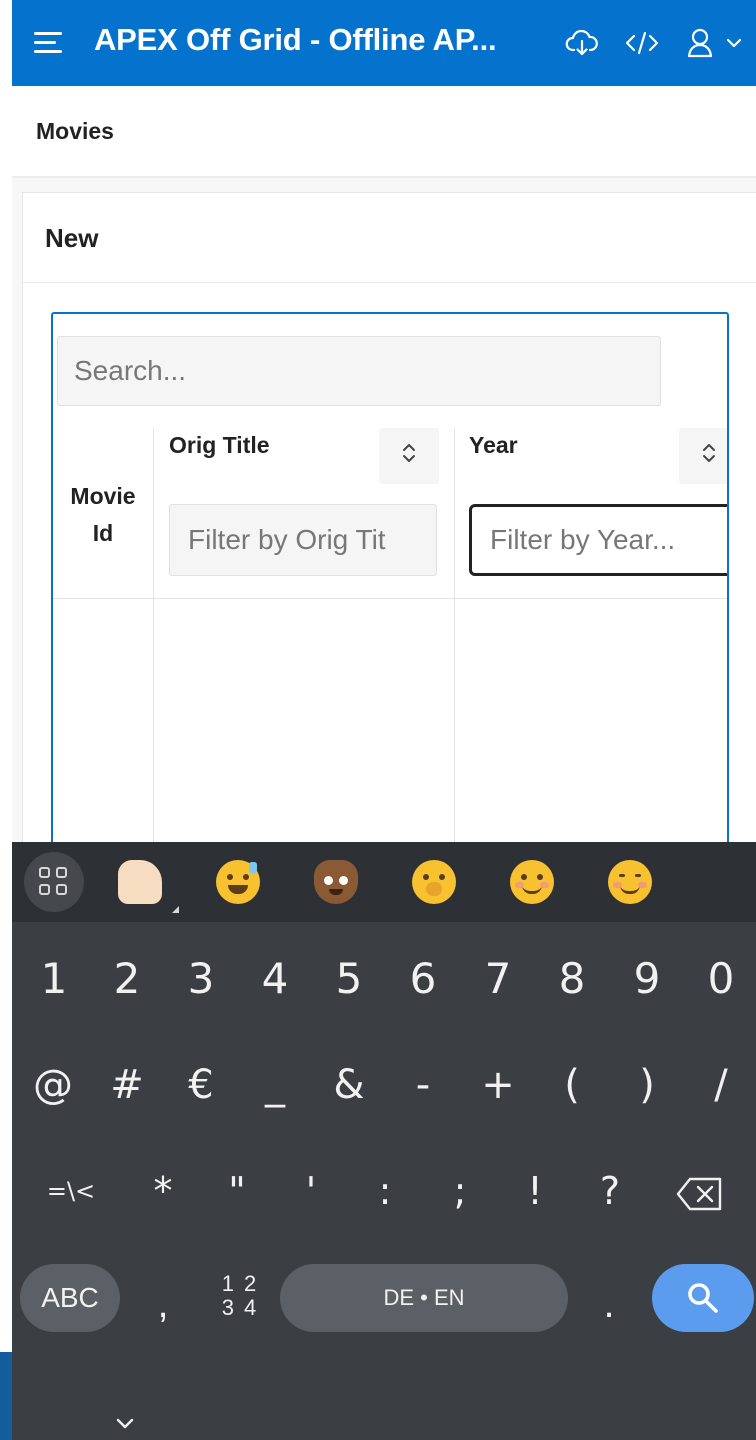  I want to click on key-exclamation: !, so click(535, 1191).